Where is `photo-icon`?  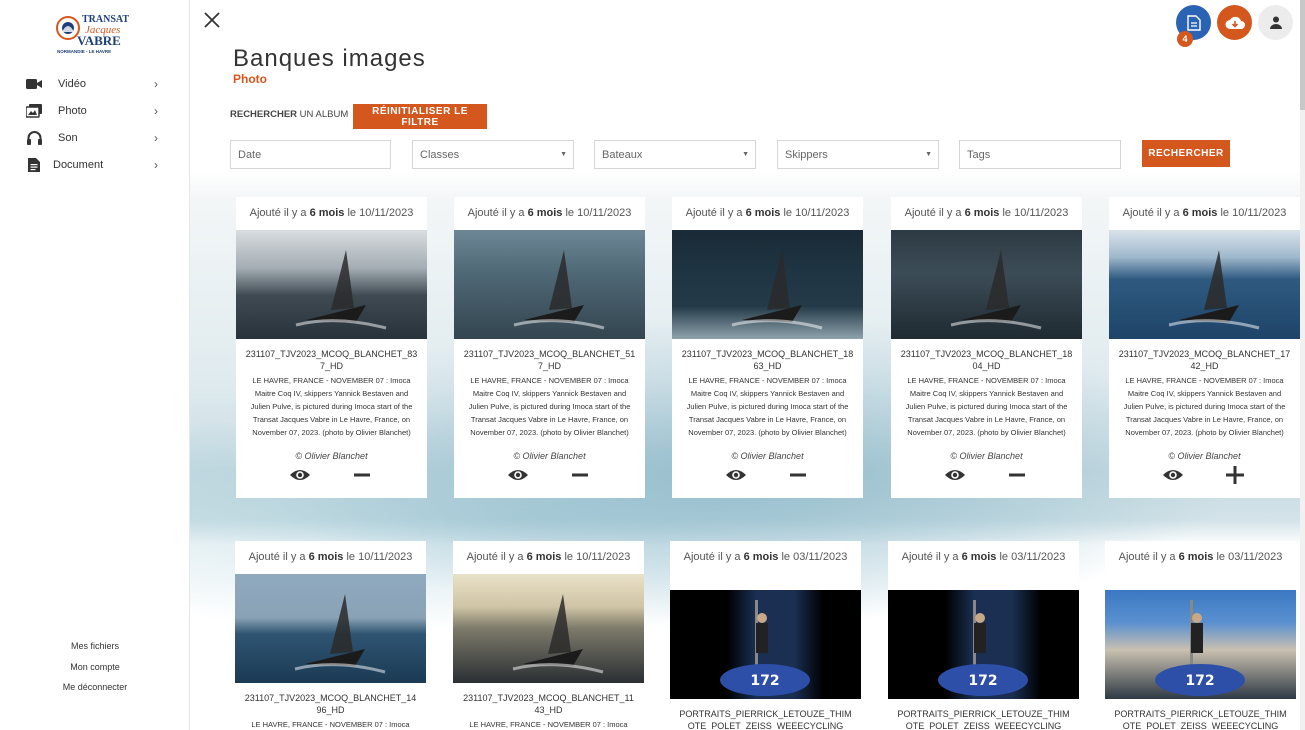
photo-icon is located at coordinates (34, 110).